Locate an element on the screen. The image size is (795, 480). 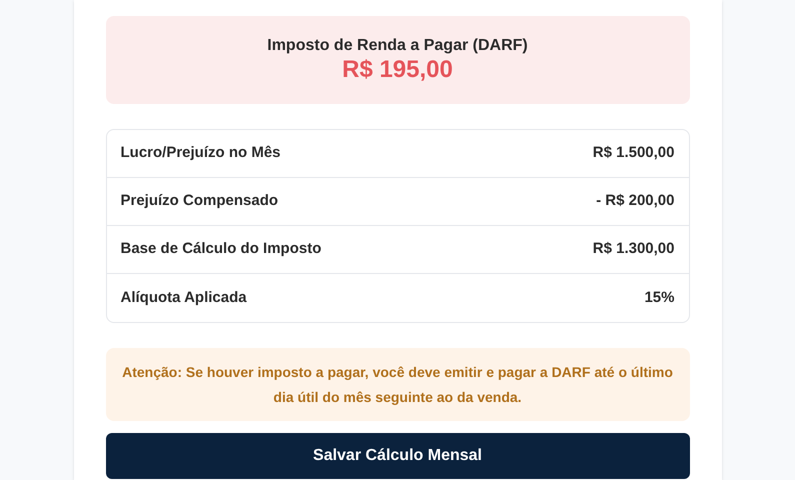
tax-due-label: Imposto de Renda a Pagar (DARF) is located at coordinates (397, 46).